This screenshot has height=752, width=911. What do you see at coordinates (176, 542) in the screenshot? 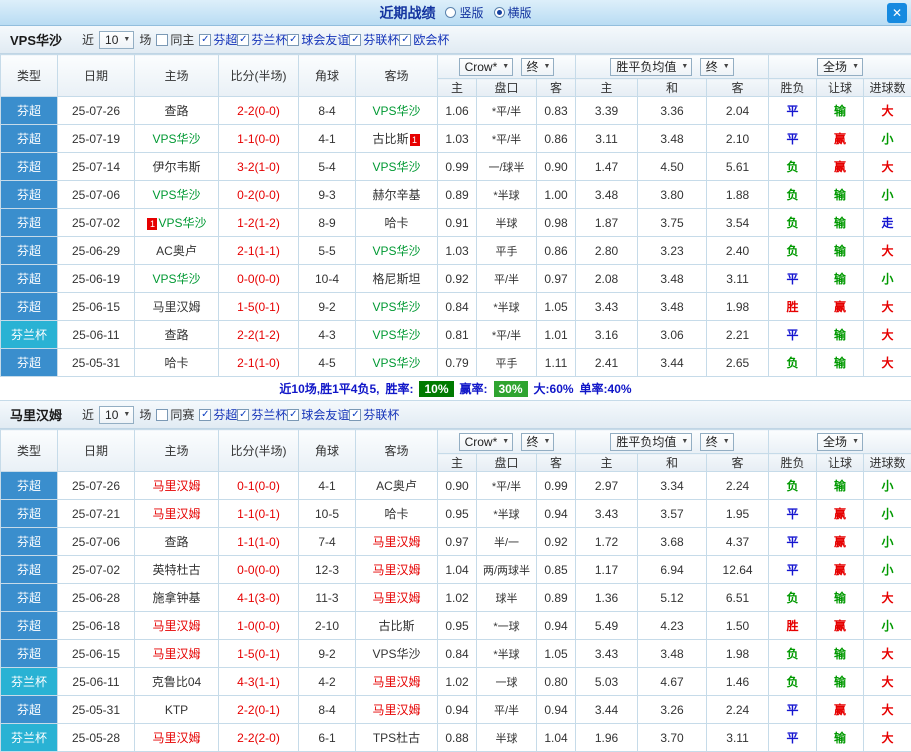
I see `home-team-name: 查路` at bounding box center [176, 542].